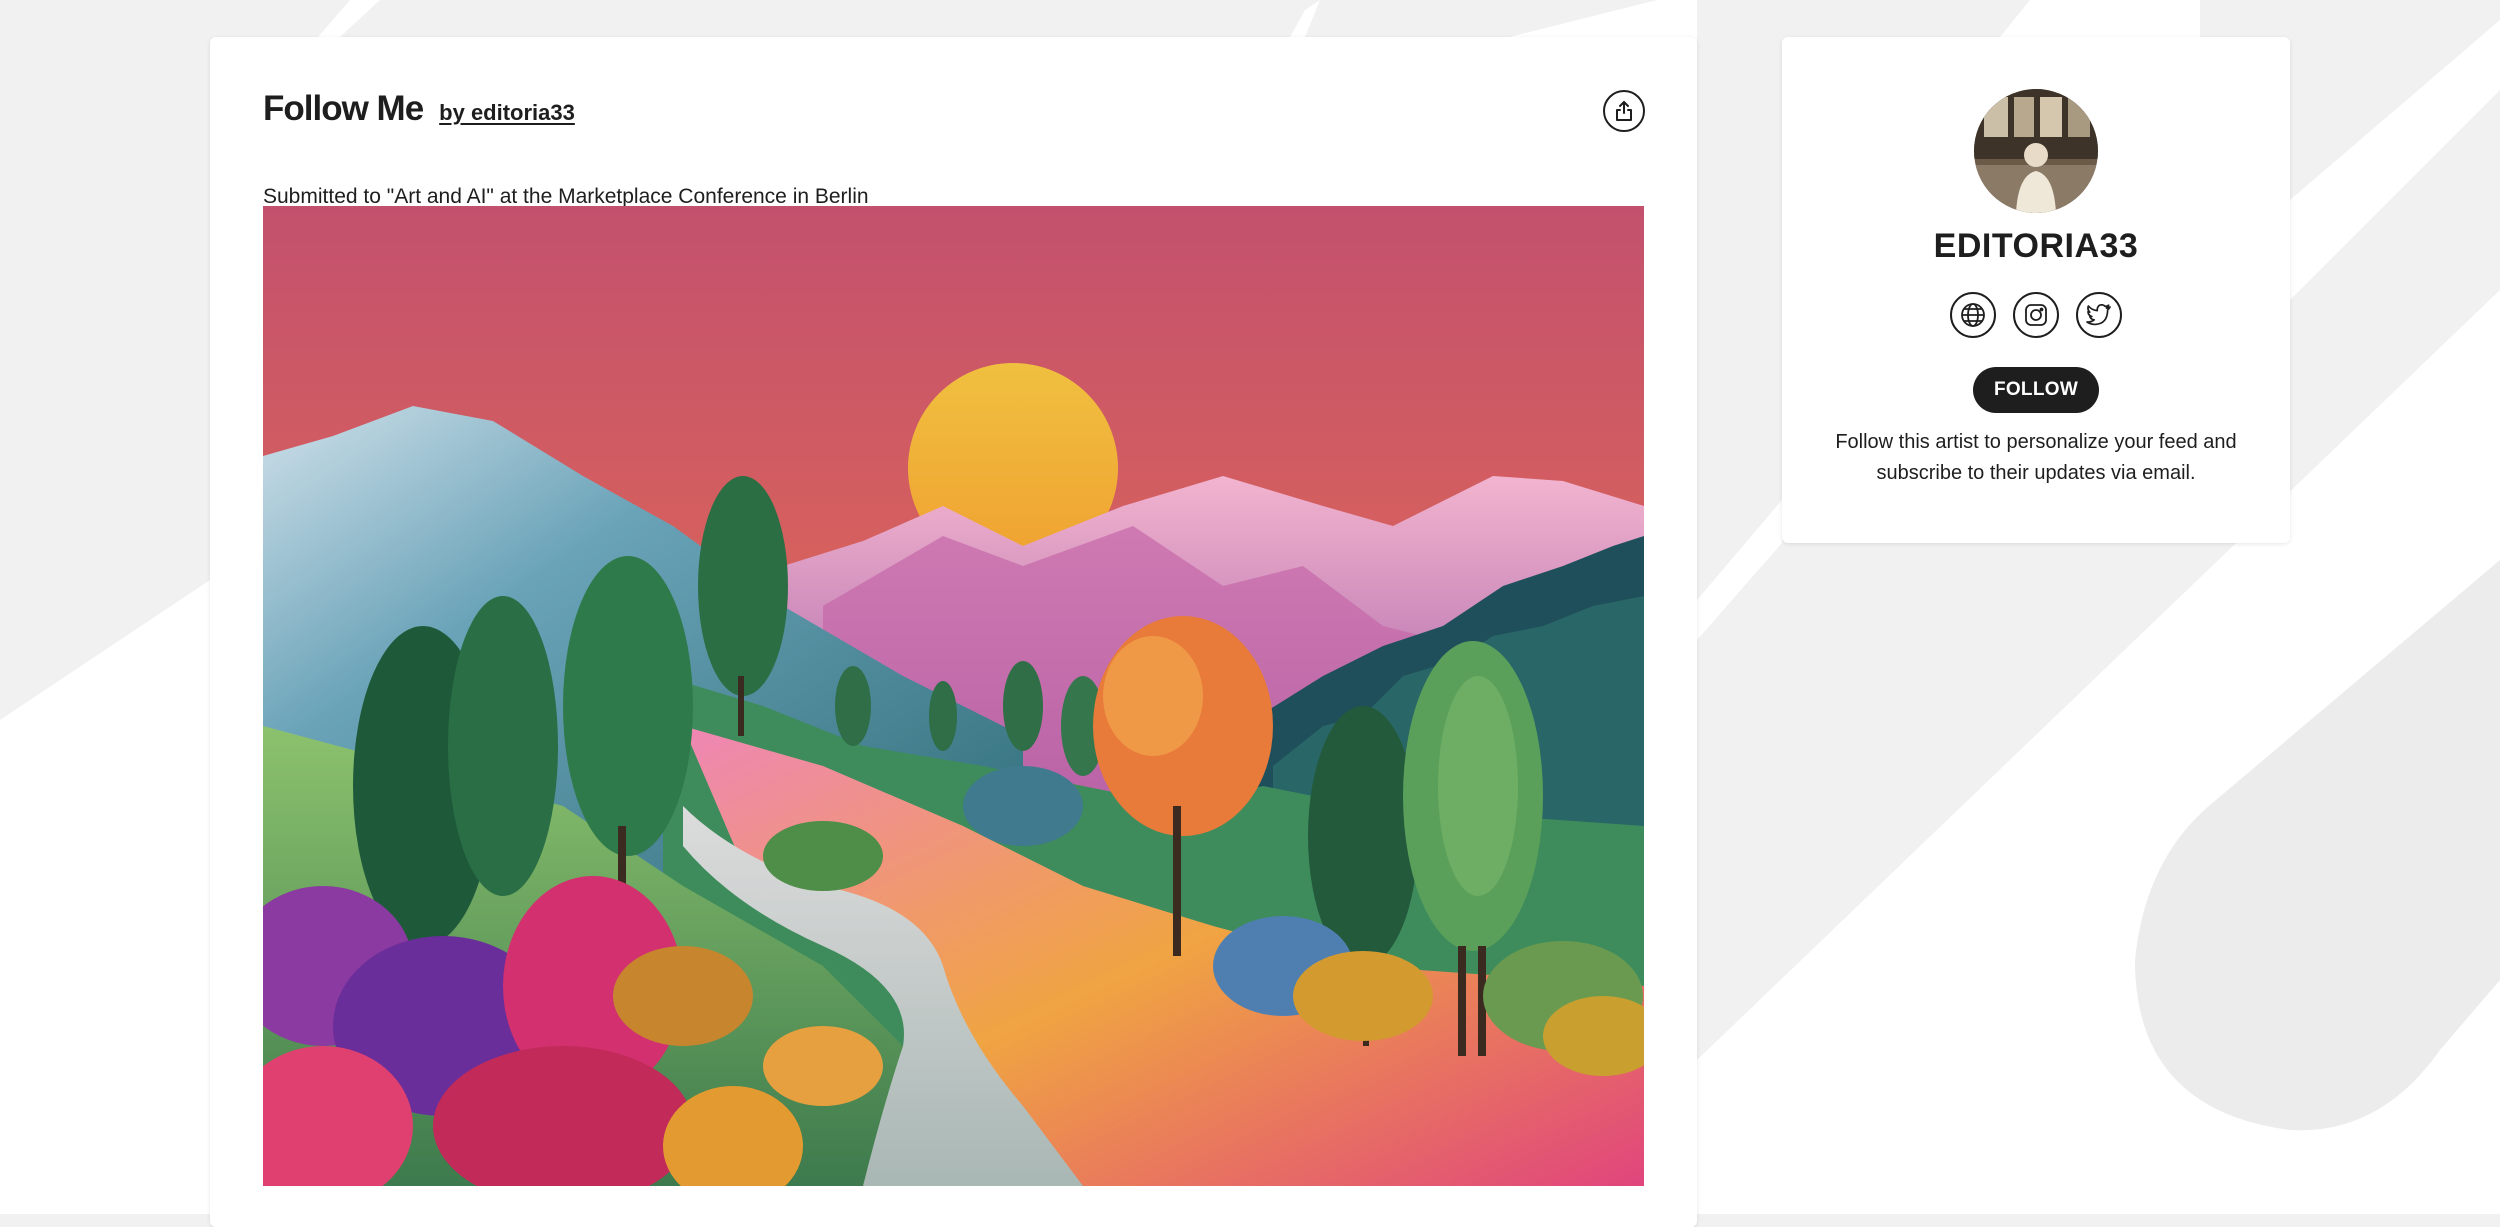 This screenshot has width=2500, height=1227. I want to click on avatar, so click(2036, 151).